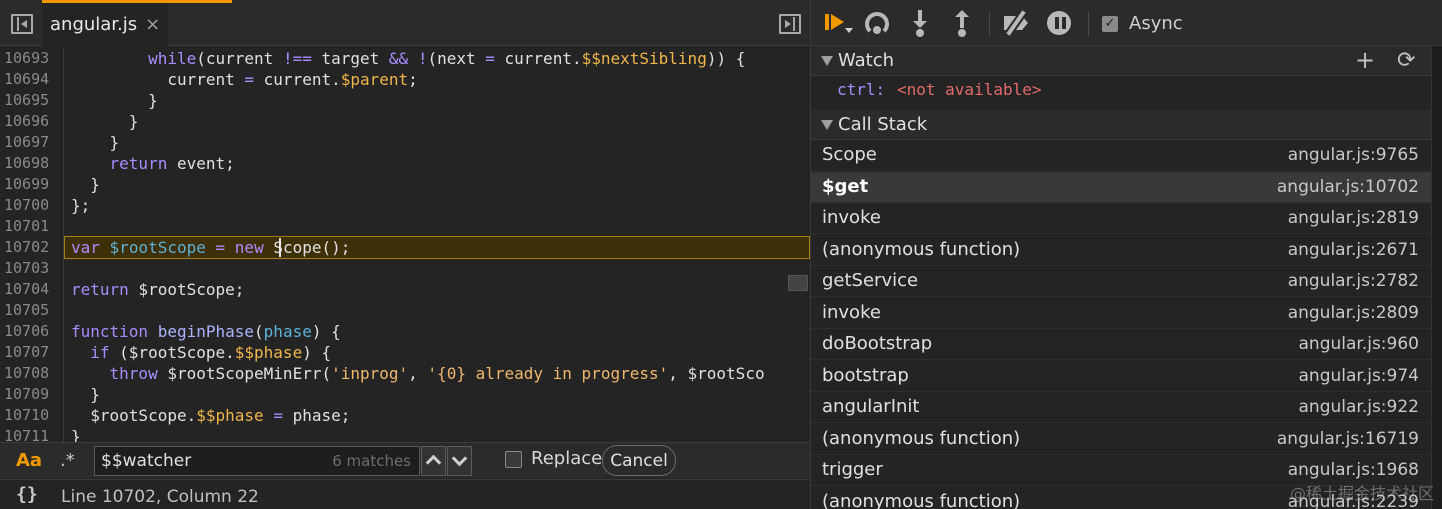 Image resolution: width=1442 pixels, height=509 pixels. Describe the element at coordinates (1353, 218) in the screenshot. I see `call-frame-location: angular.js:2819` at that location.